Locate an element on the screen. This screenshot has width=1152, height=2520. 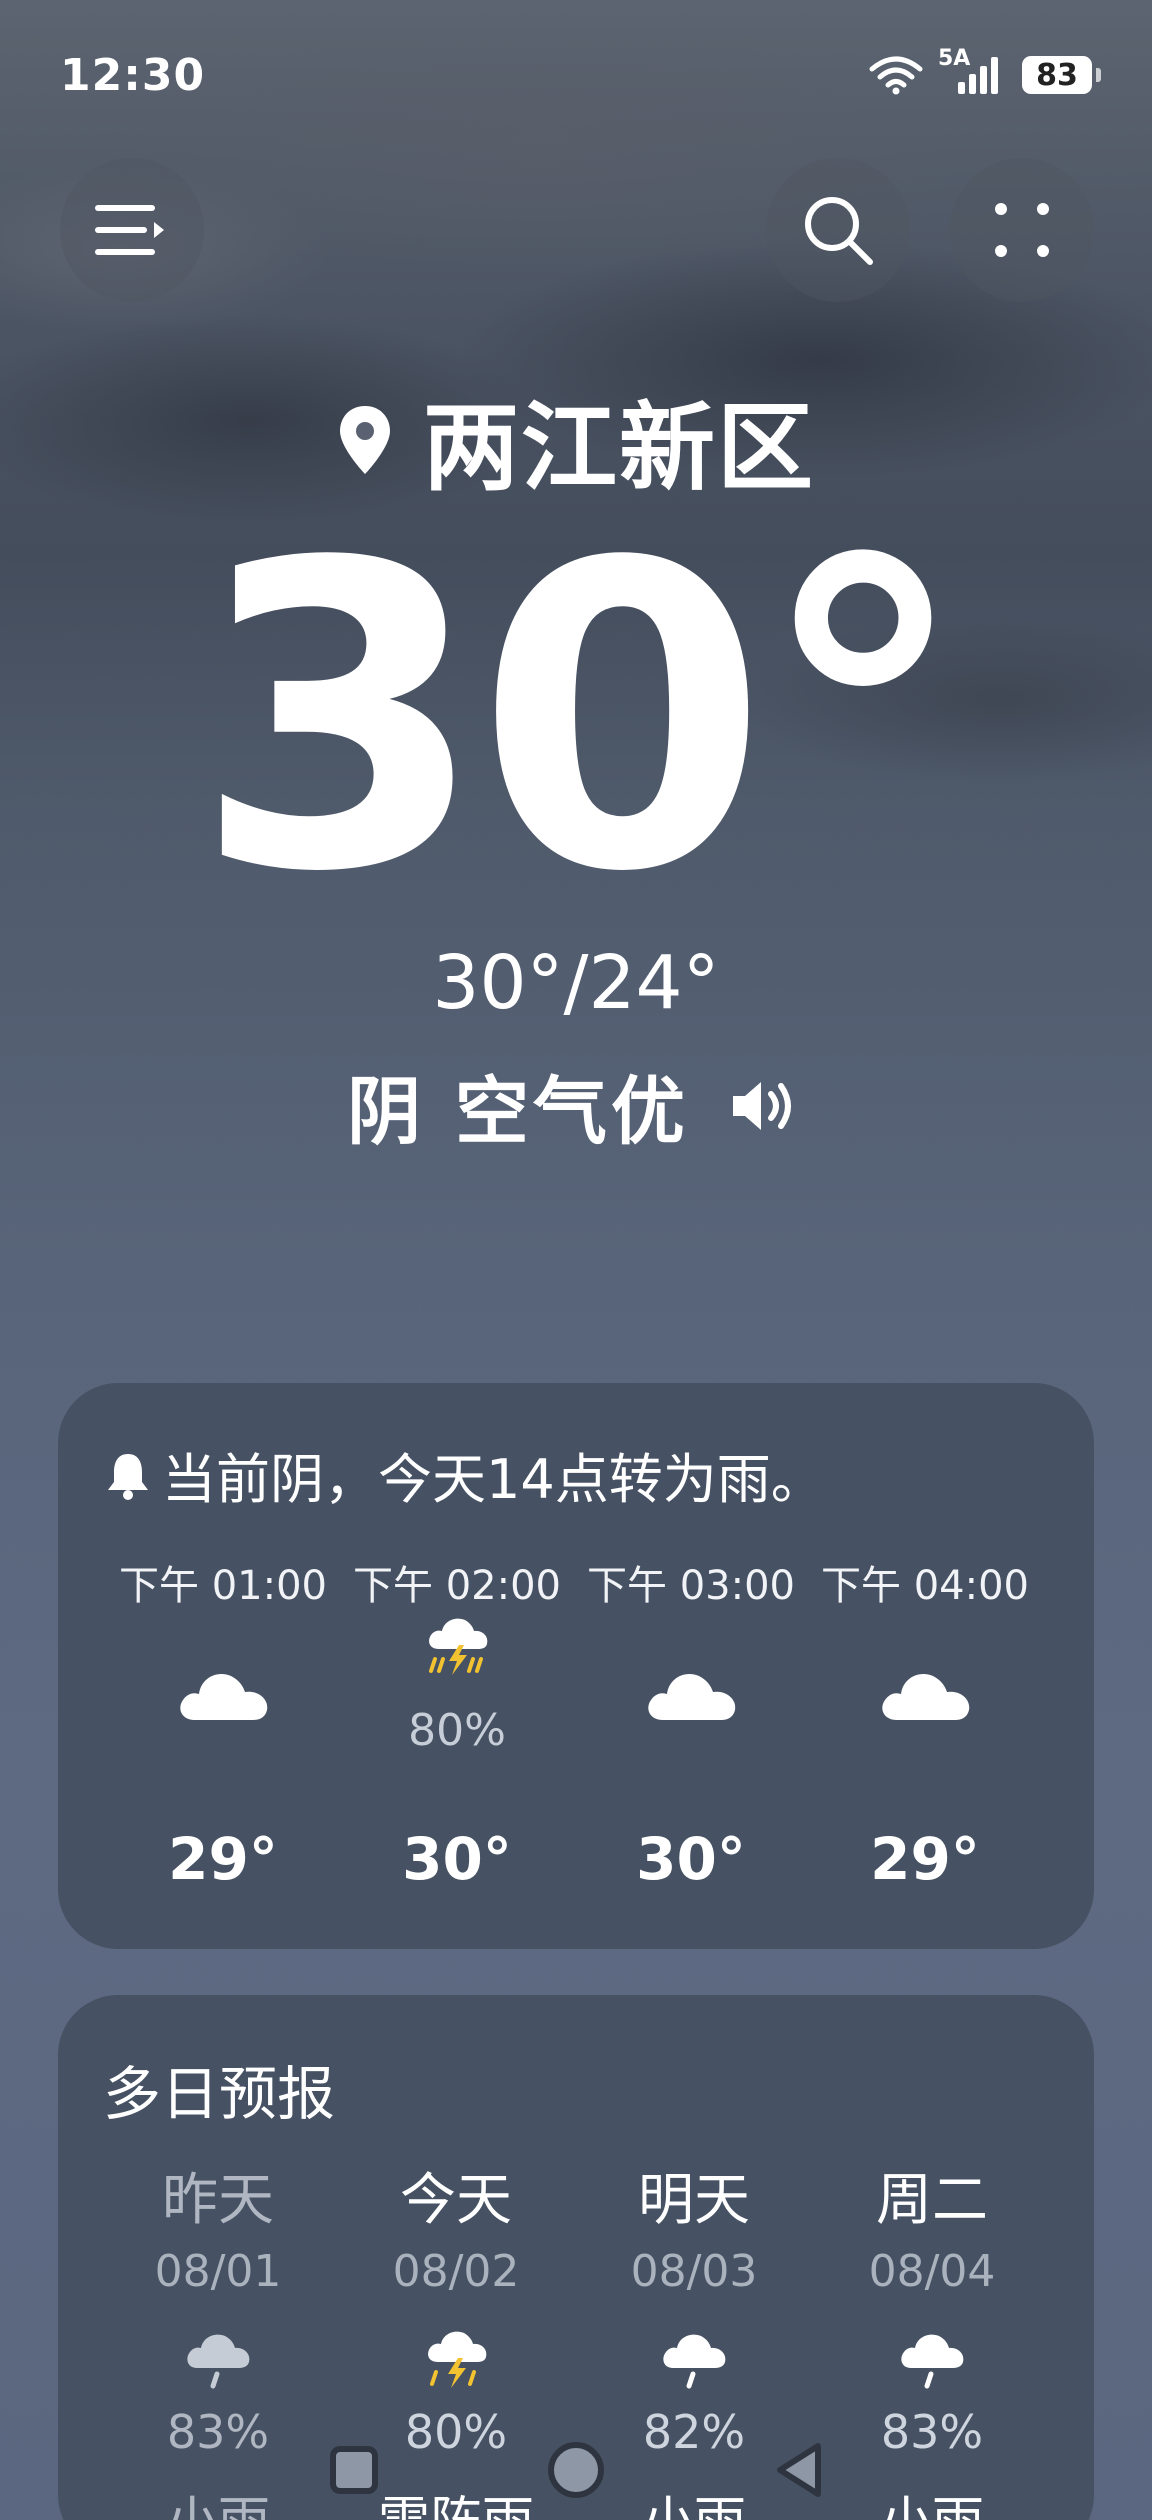
search-icon is located at coordinates (839, 231).